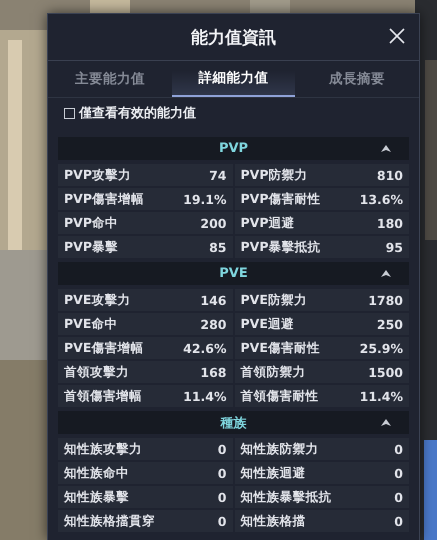  Describe the element at coordinates (280, 348) in the screenshot. I see `stat-label: PVE傷害耐性` at that location.